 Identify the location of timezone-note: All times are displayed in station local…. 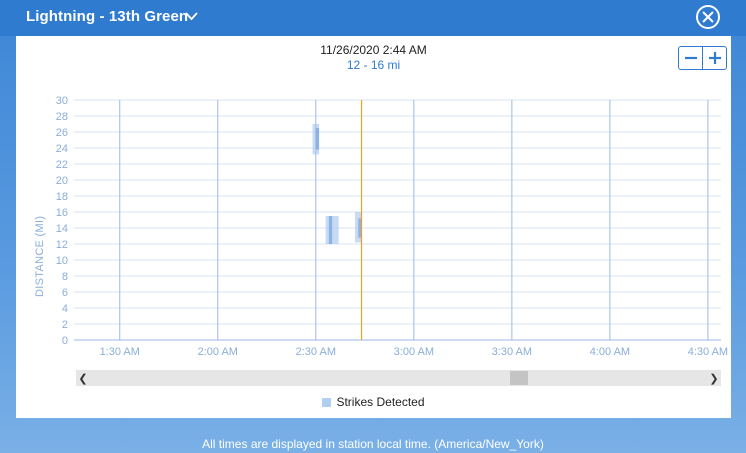
(373, 444).